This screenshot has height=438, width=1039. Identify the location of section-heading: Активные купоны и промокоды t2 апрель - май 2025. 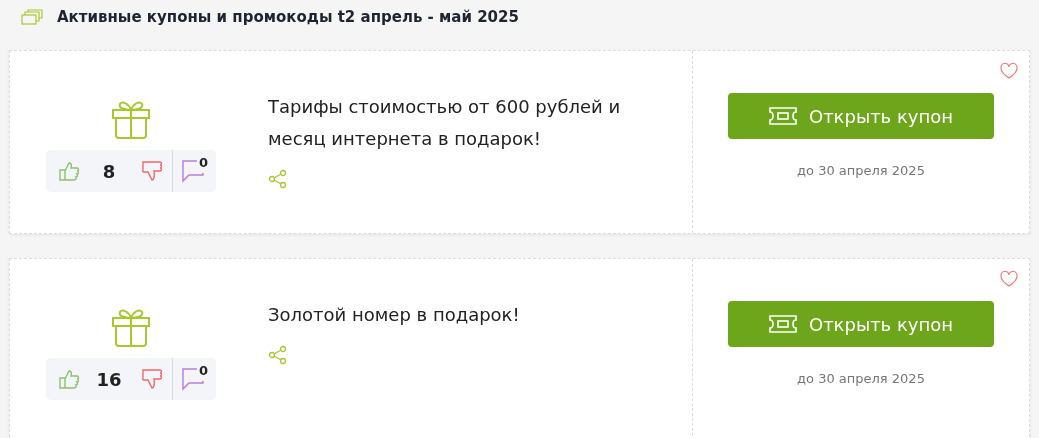
(288, 17).